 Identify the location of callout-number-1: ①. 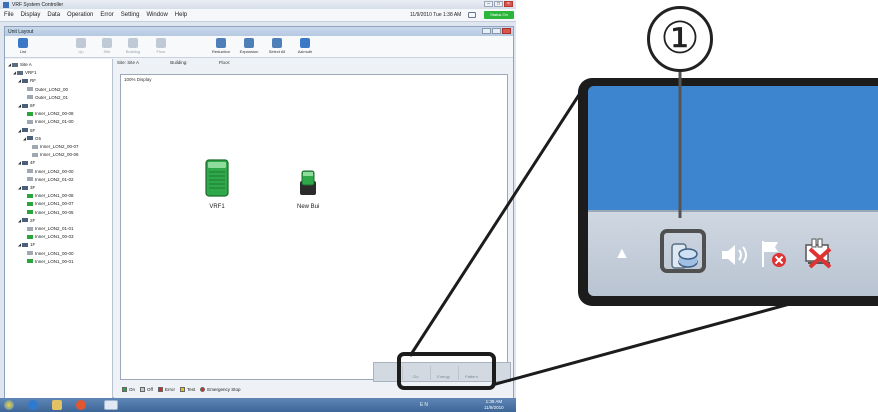
(680, 39).